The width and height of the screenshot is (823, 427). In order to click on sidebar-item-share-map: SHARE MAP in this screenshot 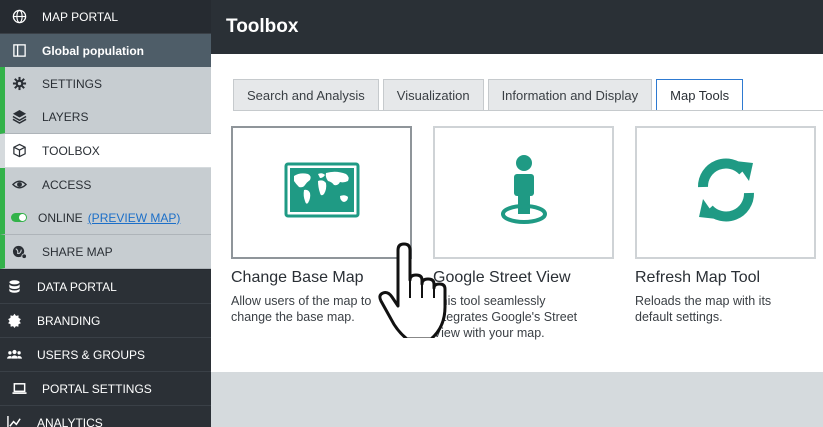, I will do `click(105, 252)`.